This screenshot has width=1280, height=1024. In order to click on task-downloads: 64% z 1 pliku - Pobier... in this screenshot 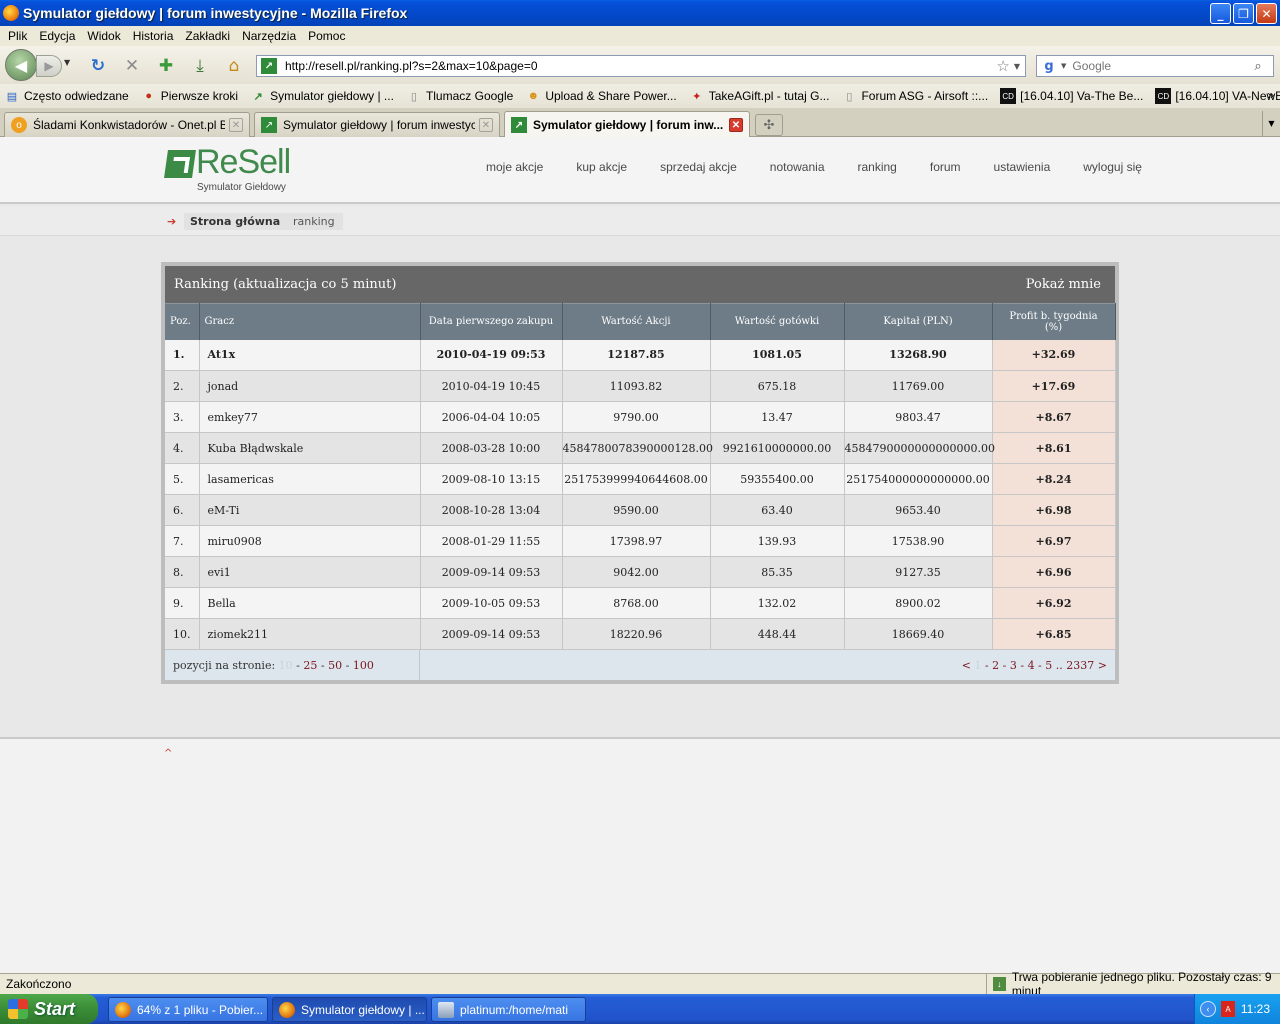, I will do `click(188, 1009)`.